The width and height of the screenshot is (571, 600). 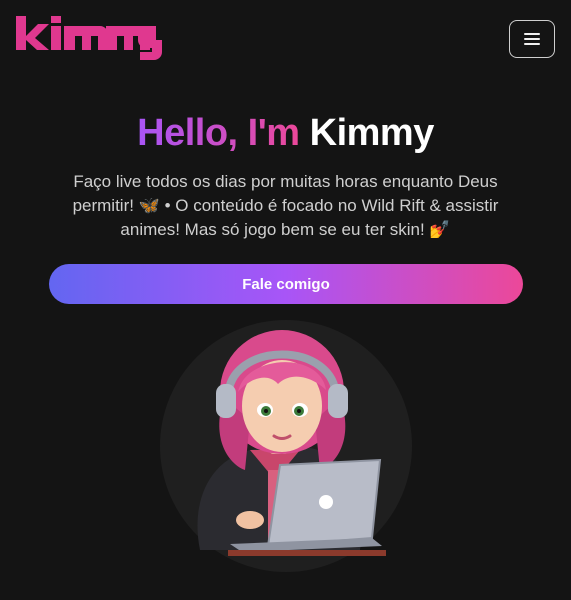 I want to click on avatar-illustration, so click(x=291, y=443).